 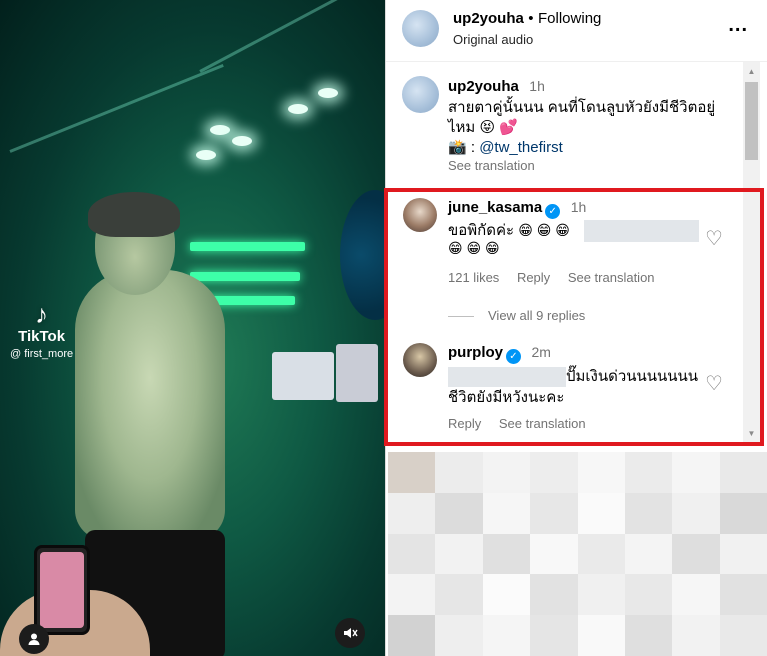 I want to click on mute-button, so click(x=350, y=633).